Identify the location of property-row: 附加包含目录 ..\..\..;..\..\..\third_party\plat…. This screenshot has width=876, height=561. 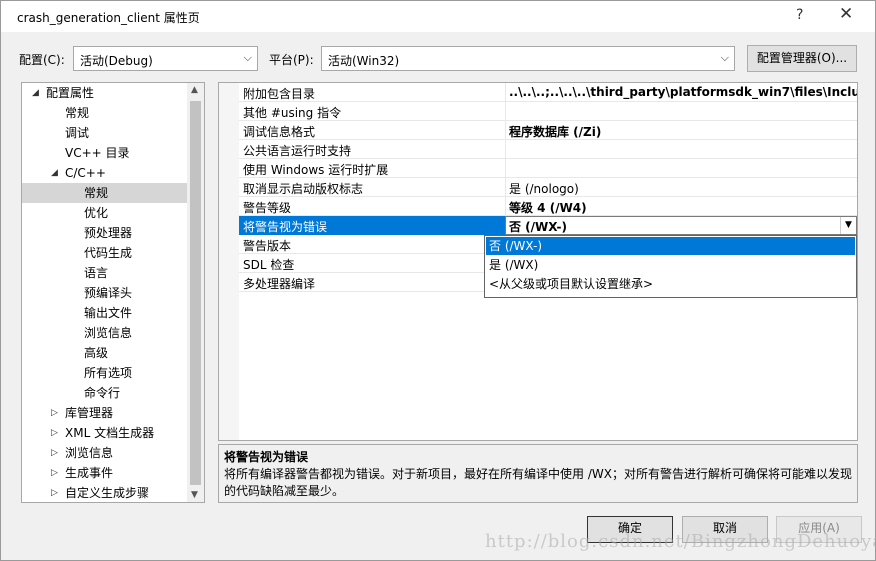
(548, 92).